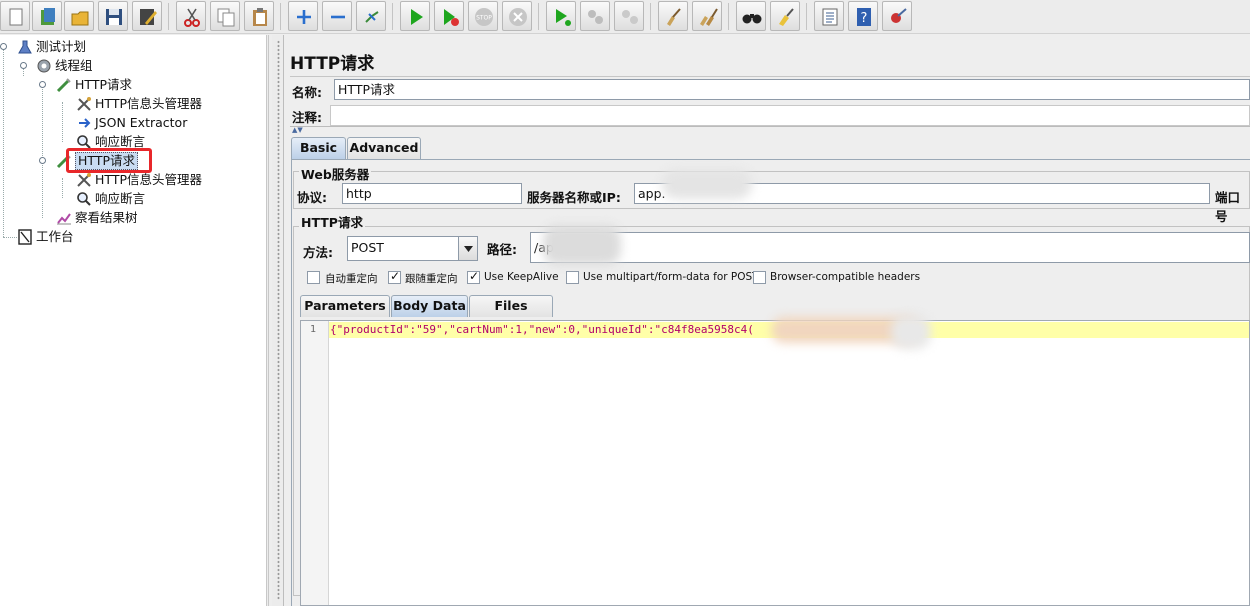  Describe the element at coordinates (147, 16) in the screenshot. I see `save-as-icon` at that location.